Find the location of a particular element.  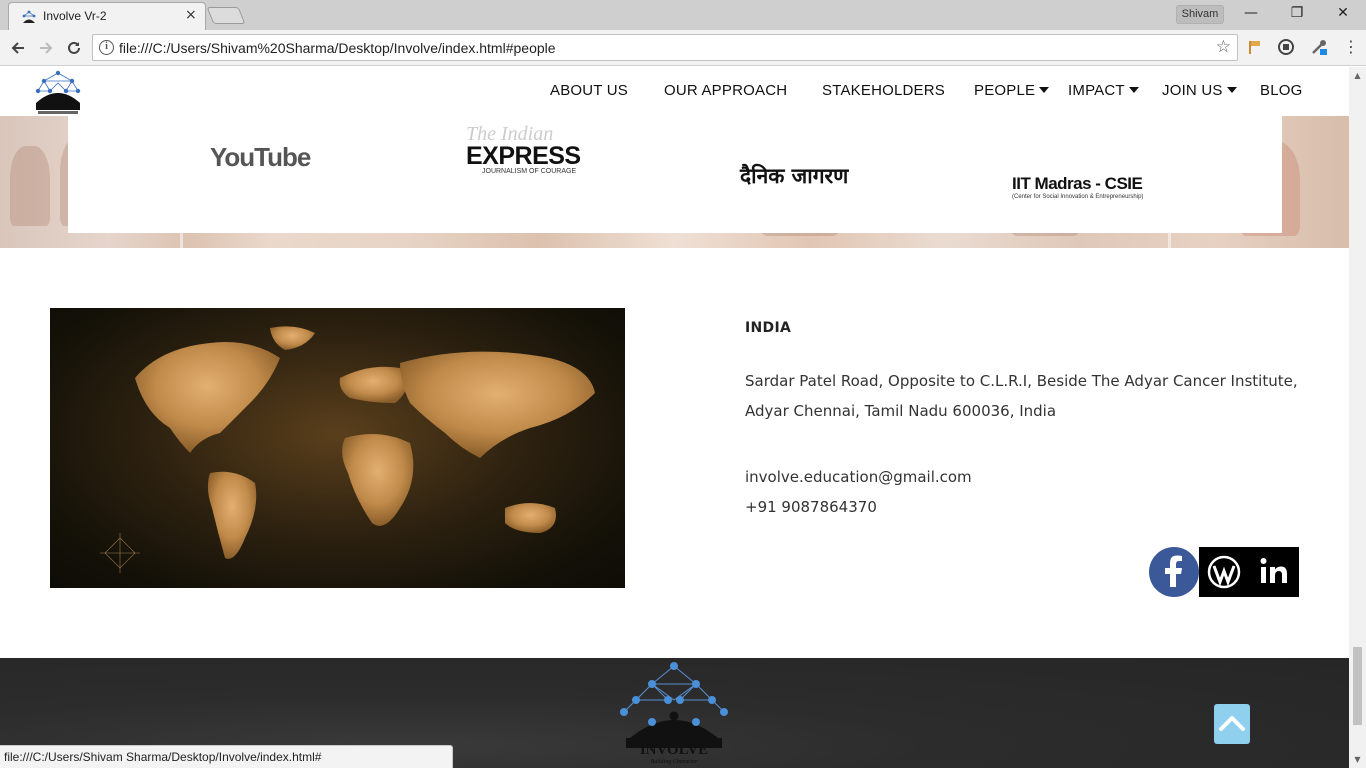

jagran-text: दैनिक जागरण is located at coordinates (794, 176).